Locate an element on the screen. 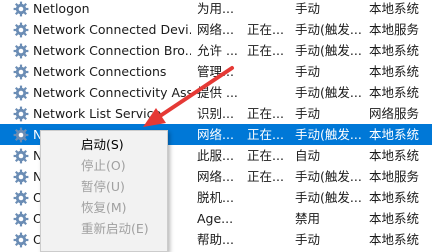 The width and height of the screenshot is (432, 252). service-startup-type: 禁用 is located at coordinates (308, 218).